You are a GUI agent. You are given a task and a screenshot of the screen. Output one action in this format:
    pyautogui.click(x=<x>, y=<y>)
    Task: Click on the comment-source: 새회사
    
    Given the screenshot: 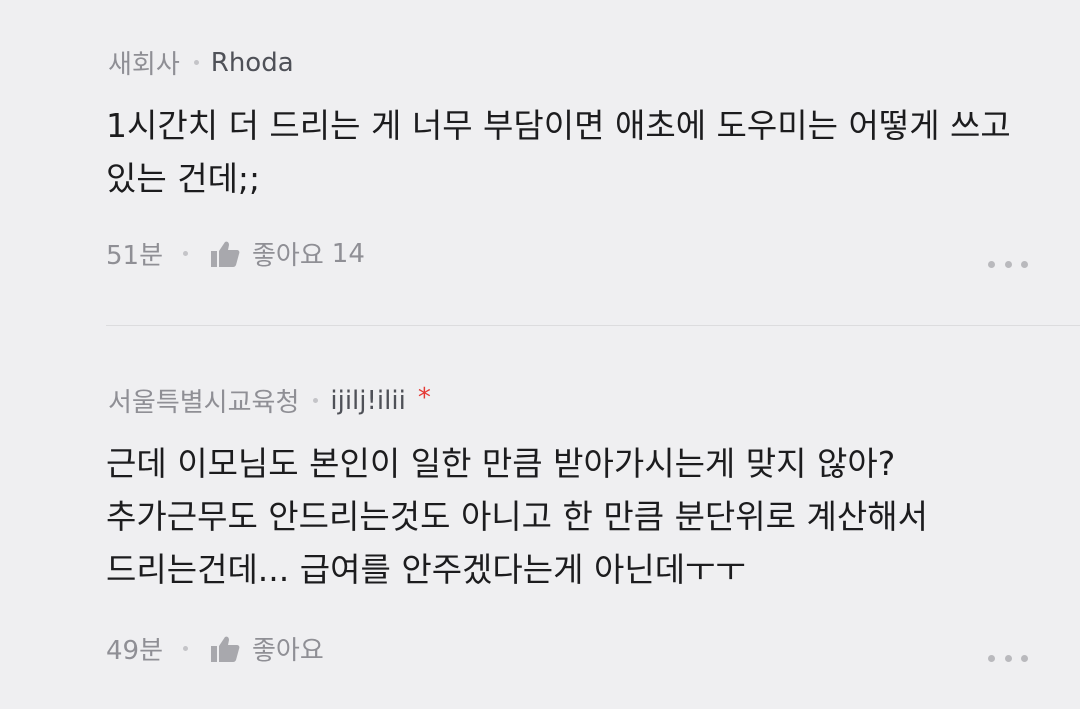 What is the action you would take?
    pyautogui.click(x=144, y=65)
    